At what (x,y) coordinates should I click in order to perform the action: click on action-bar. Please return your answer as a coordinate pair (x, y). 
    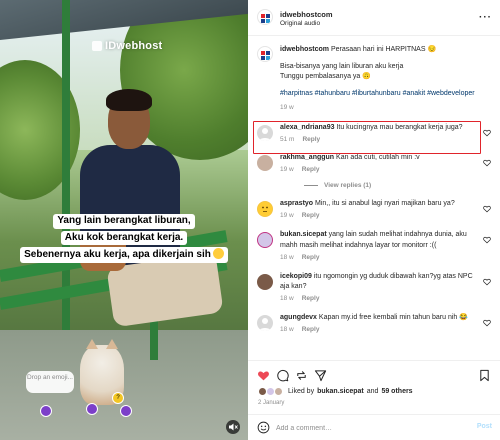
    Looking at the image, I should click on (374, 383).